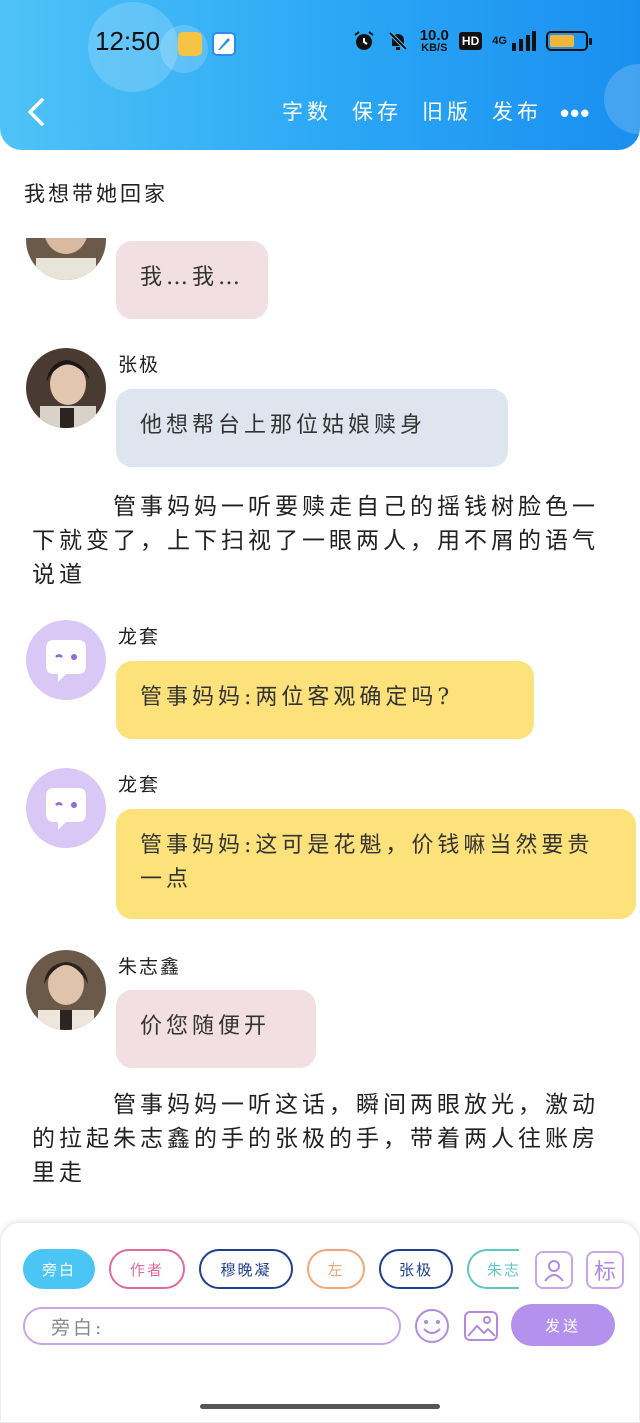  I want to click on home-indicator, so click(320, 1406).